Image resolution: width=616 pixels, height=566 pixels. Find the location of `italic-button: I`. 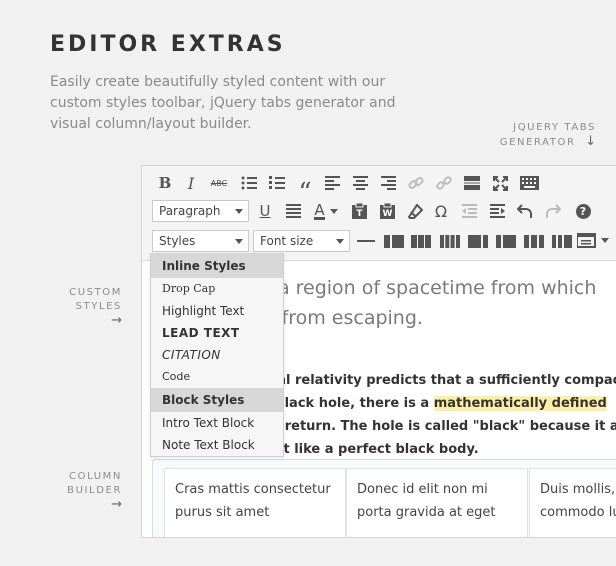

italic-button: I is located at coordinates (191, 183).